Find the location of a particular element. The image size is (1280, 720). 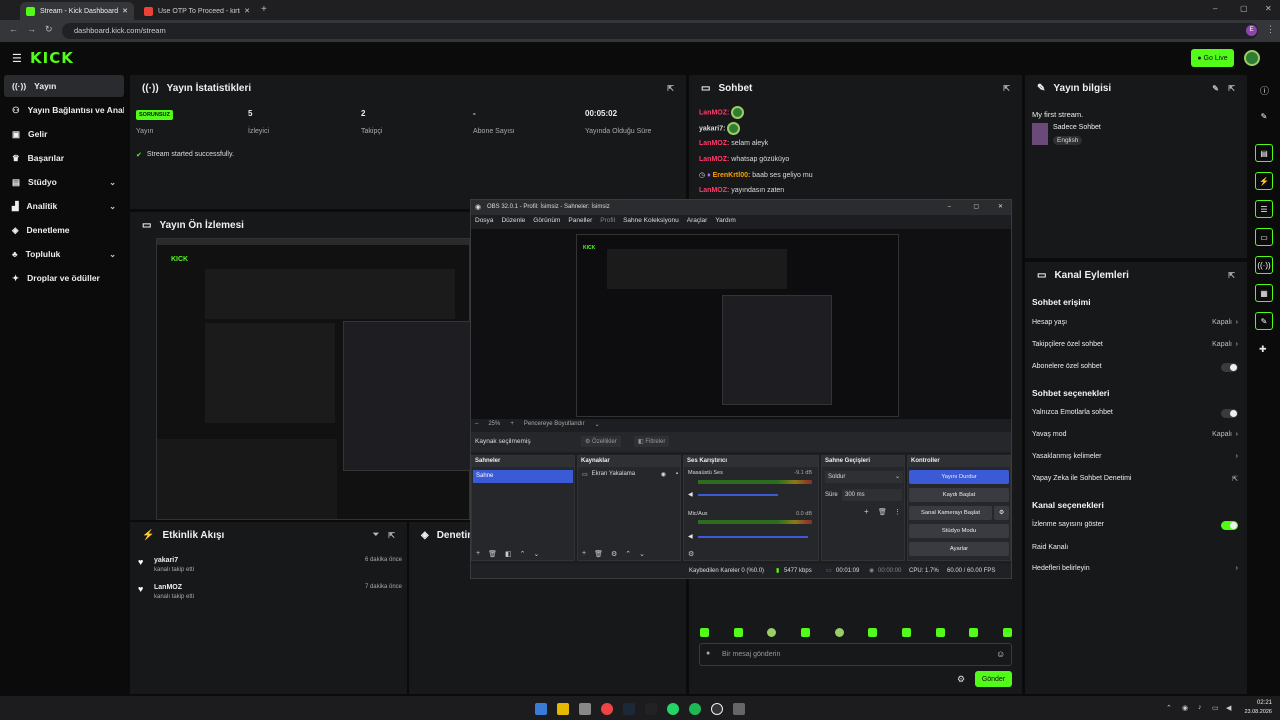

file-explorer-icon is located at coordinates (563, 709).